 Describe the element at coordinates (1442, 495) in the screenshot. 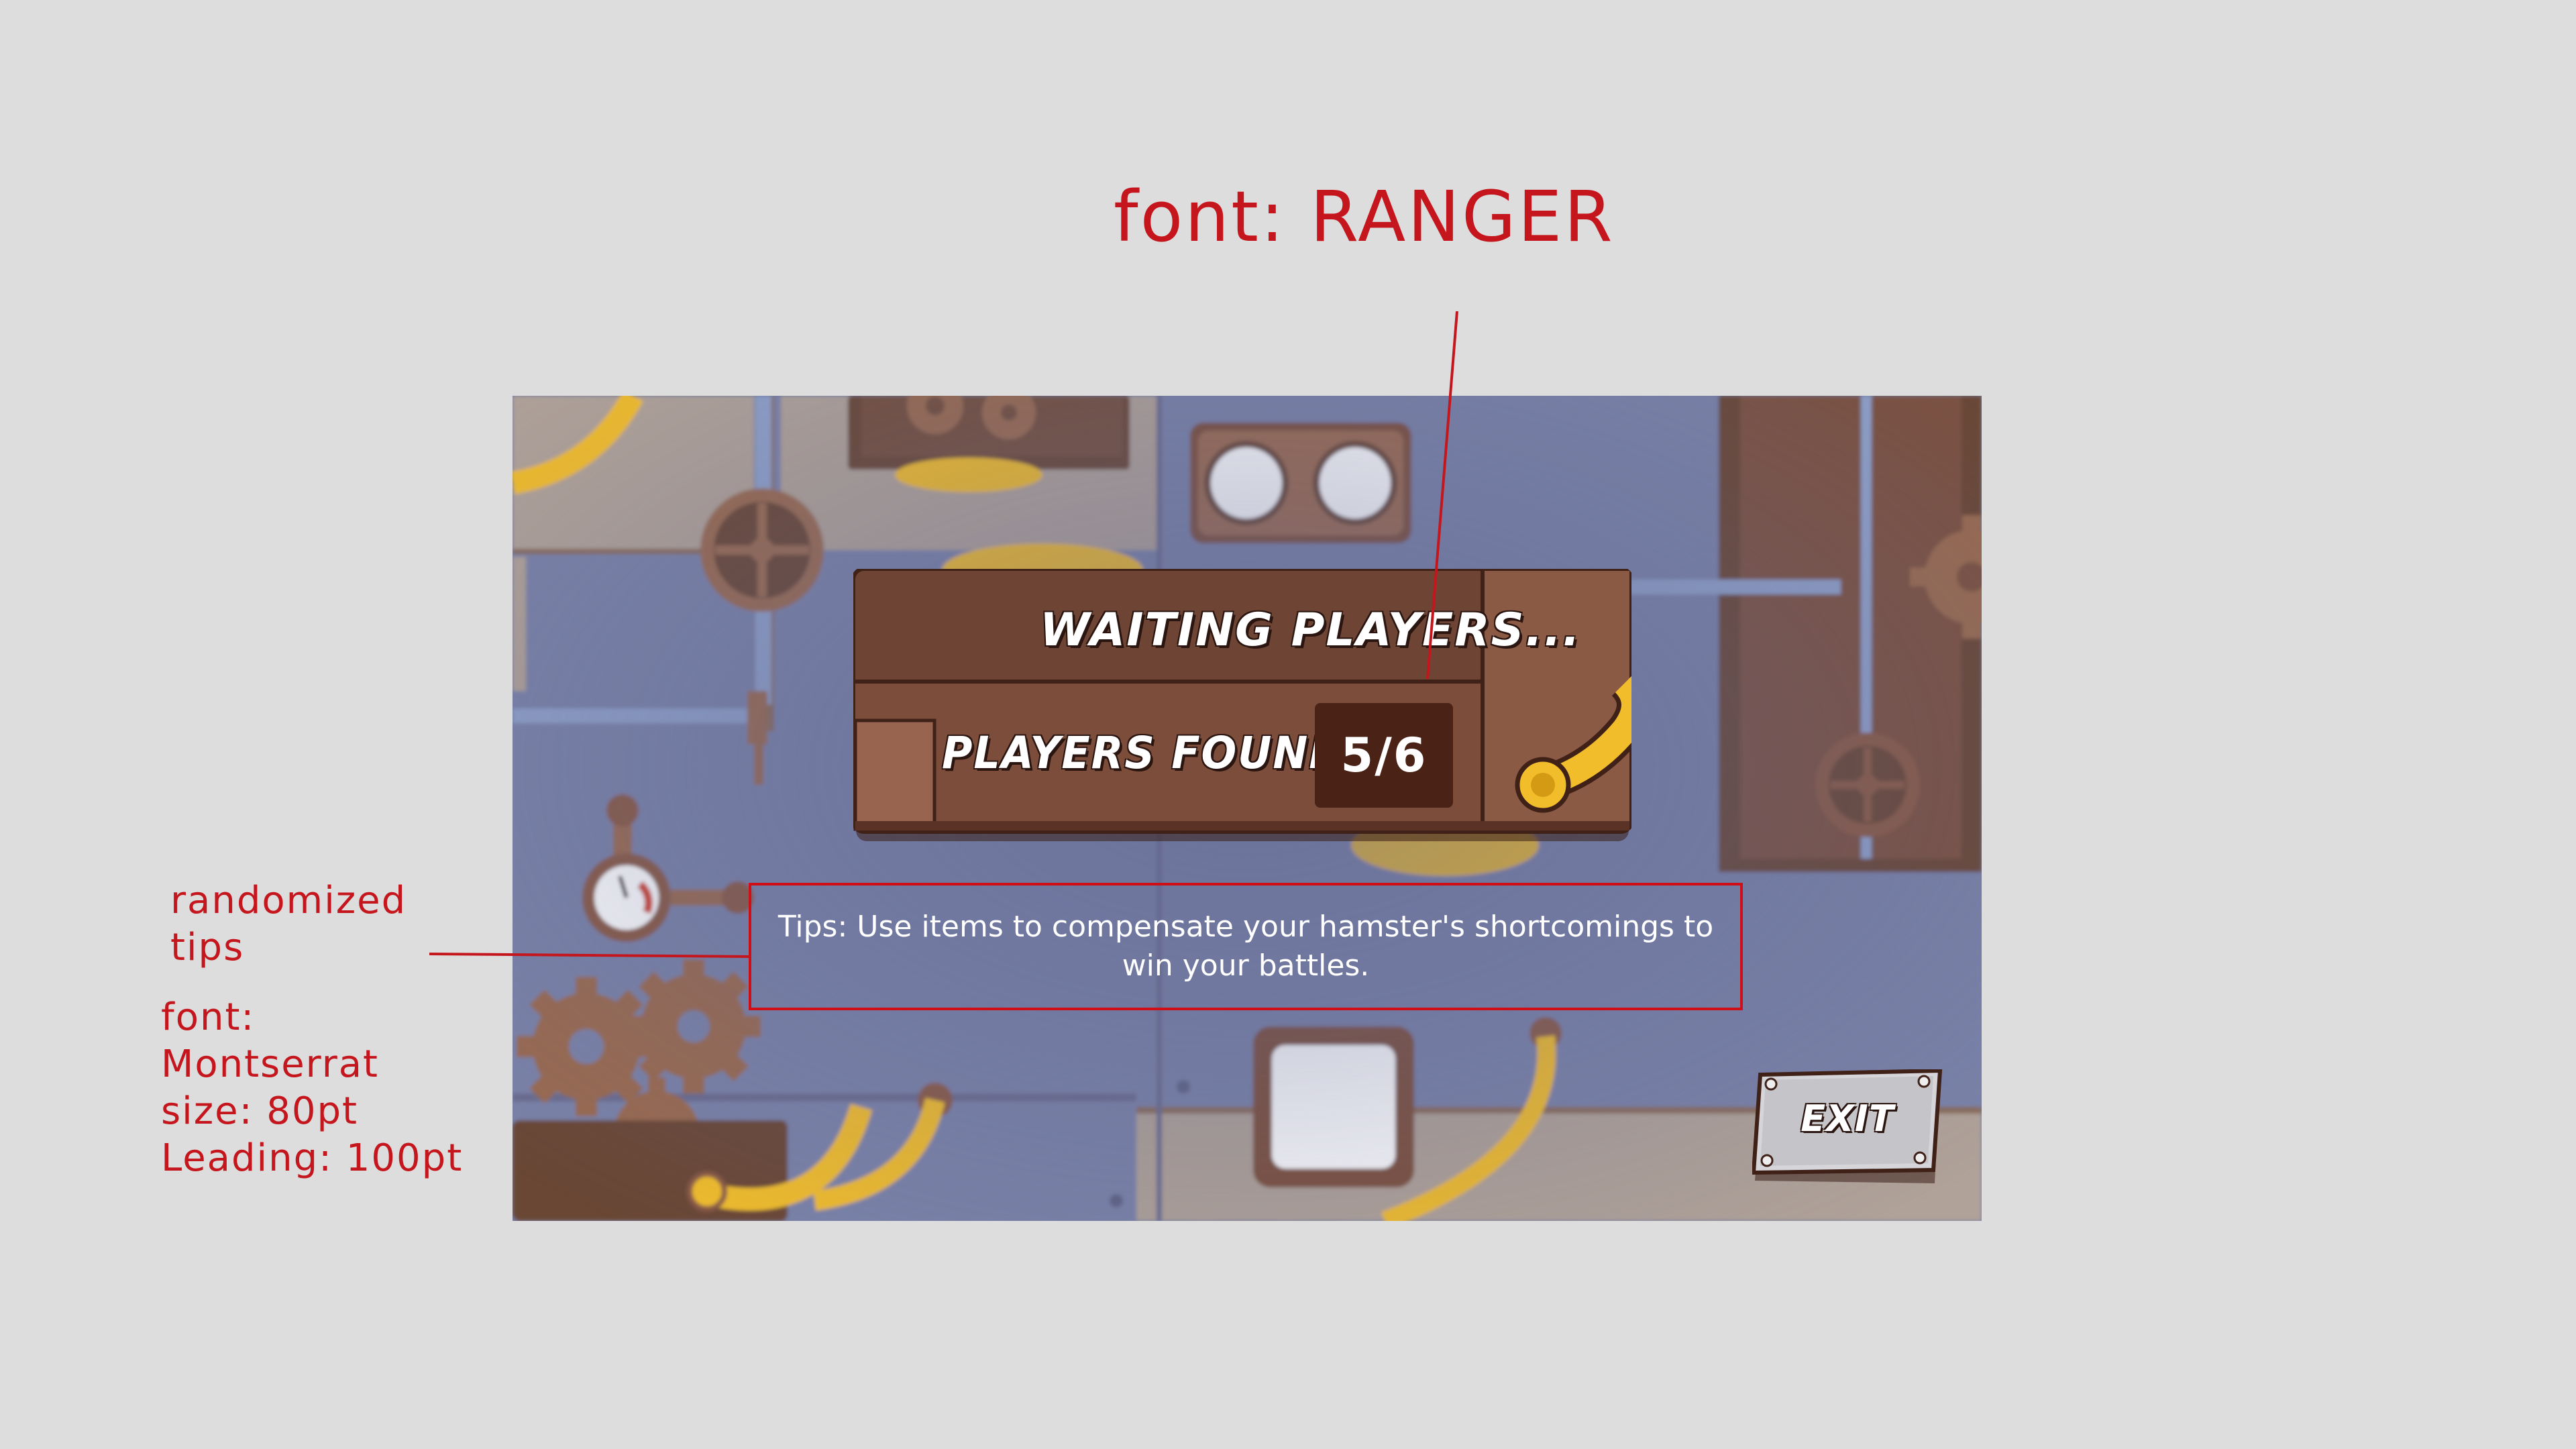

I see `ranger-leader-line` at that location.